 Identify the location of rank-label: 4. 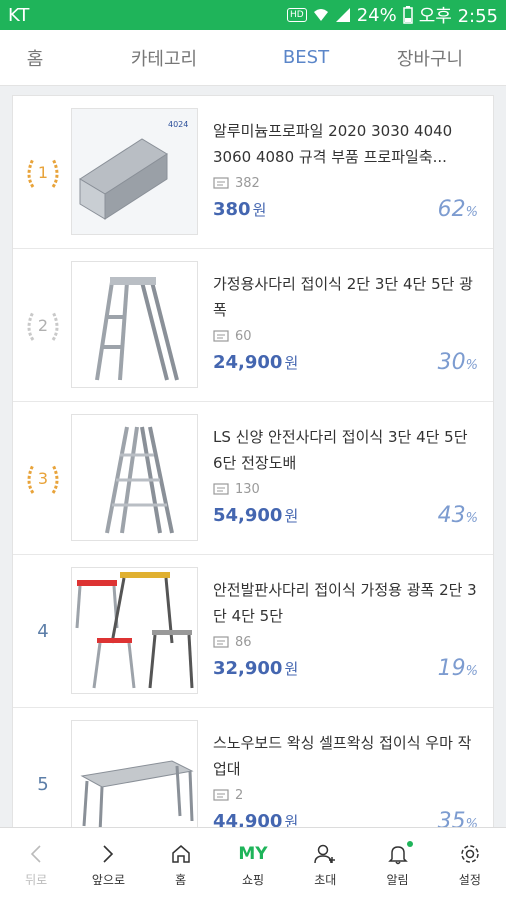
(43, 631).